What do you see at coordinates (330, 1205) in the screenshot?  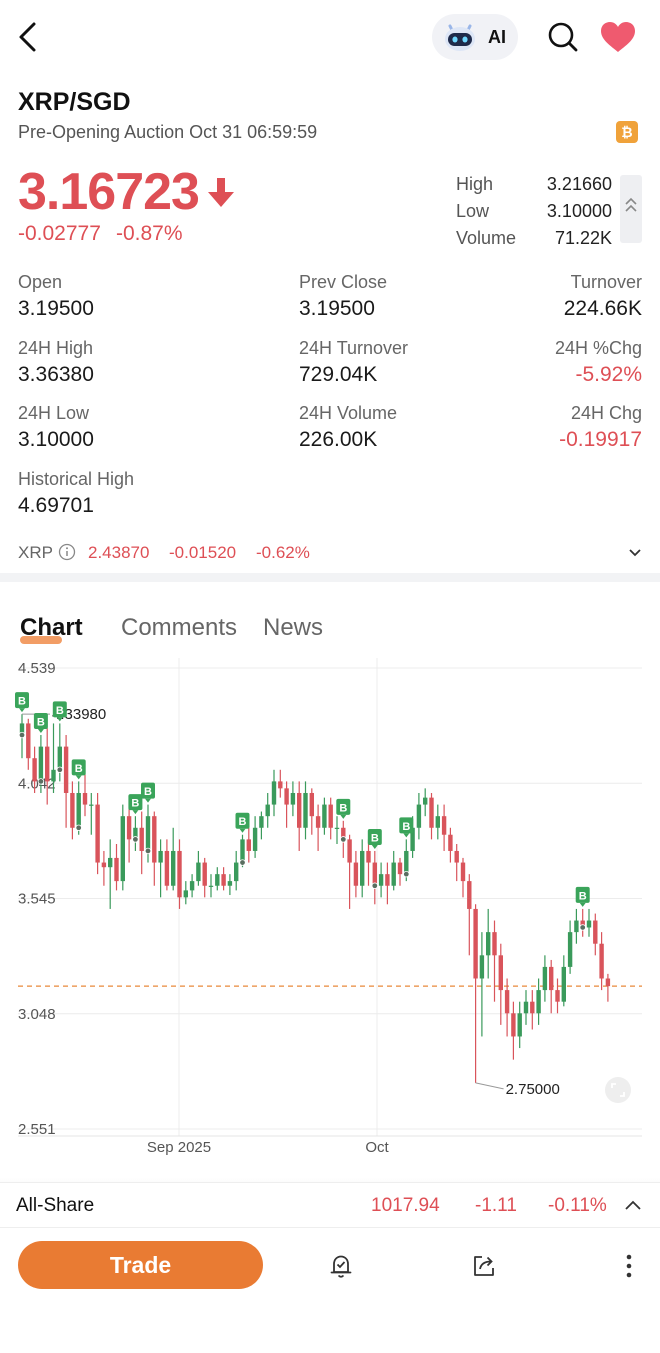 I see `index-ticker-bar: All-Share 1017.94 -1.11 -0.11%` at bounding box center [330, 1205].